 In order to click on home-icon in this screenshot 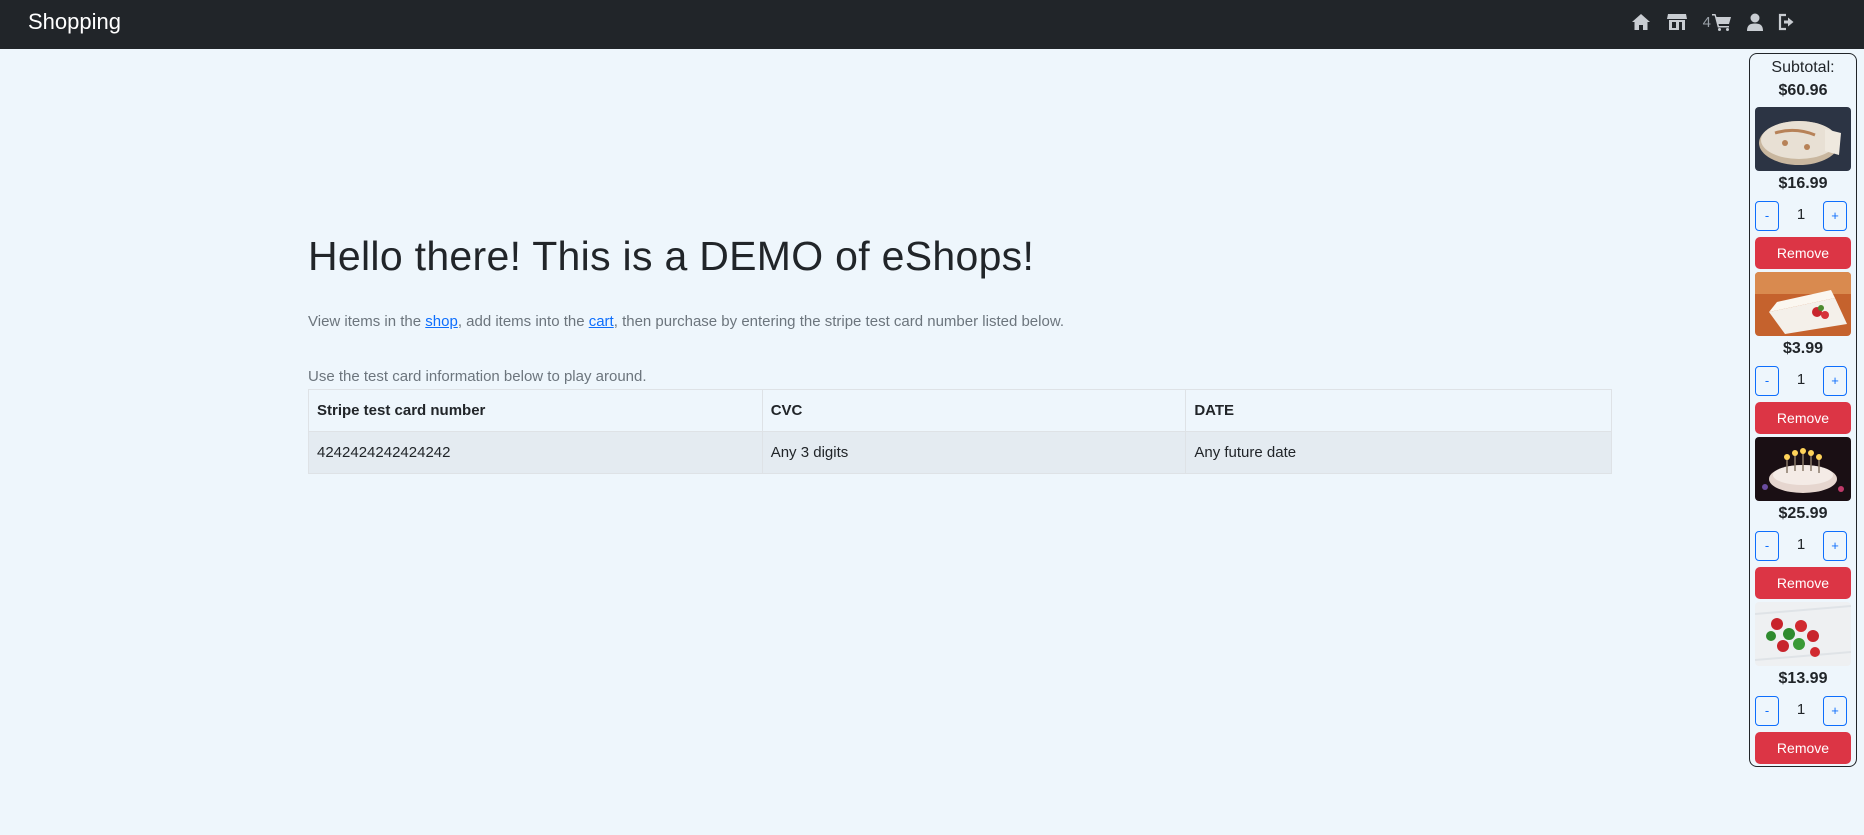, I will do `click(1641, 22)`.